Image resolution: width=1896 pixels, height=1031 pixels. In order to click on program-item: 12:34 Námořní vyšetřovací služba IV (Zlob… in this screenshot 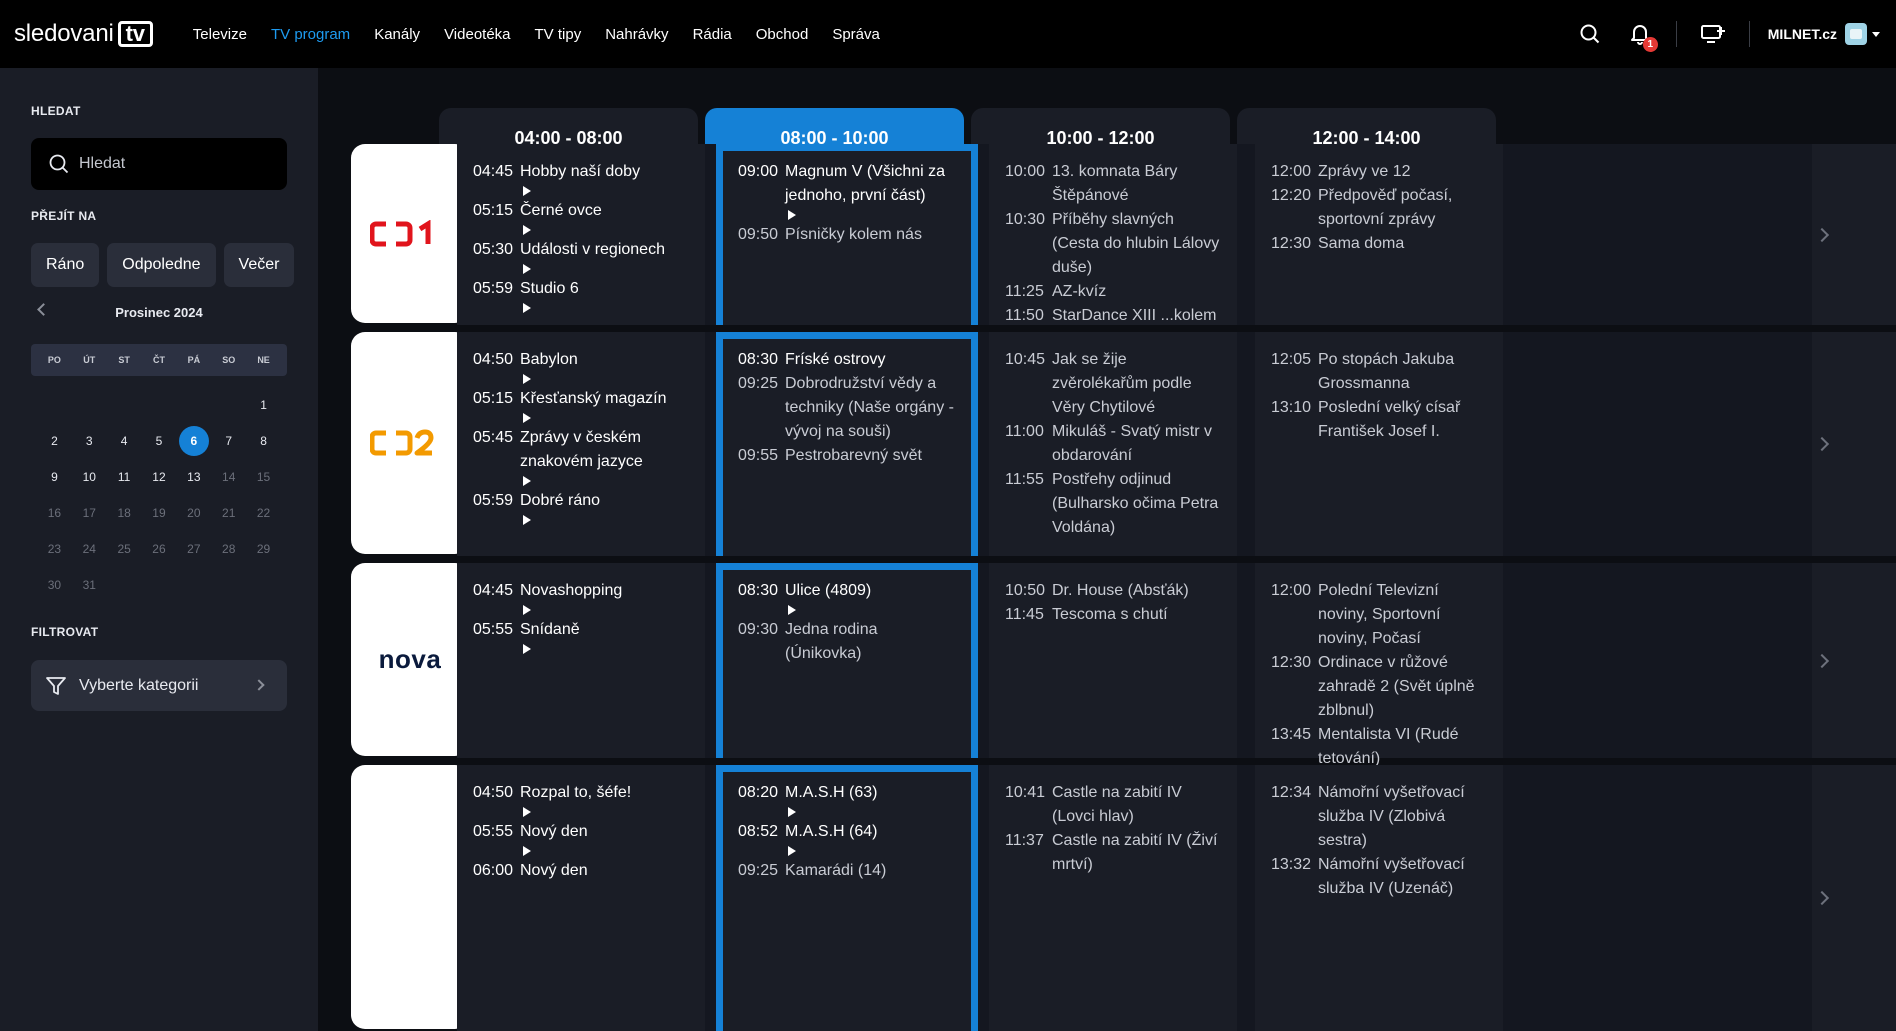, I will do `click(1379, 817)`.